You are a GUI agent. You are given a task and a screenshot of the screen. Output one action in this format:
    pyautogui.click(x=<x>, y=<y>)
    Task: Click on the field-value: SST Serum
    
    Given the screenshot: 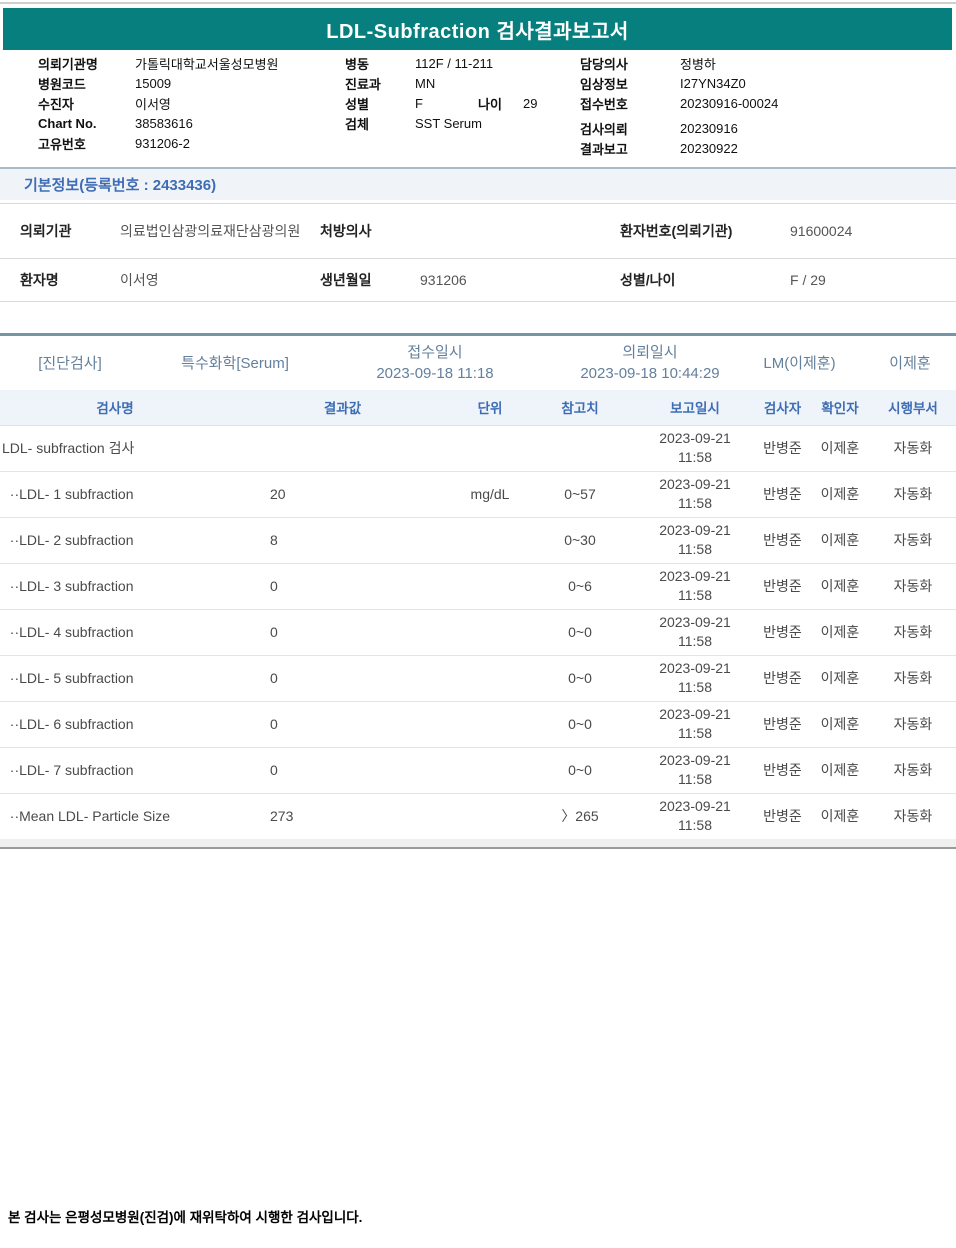 What is the action you would take?
    pyautogui.click(x=448, y=123)
    